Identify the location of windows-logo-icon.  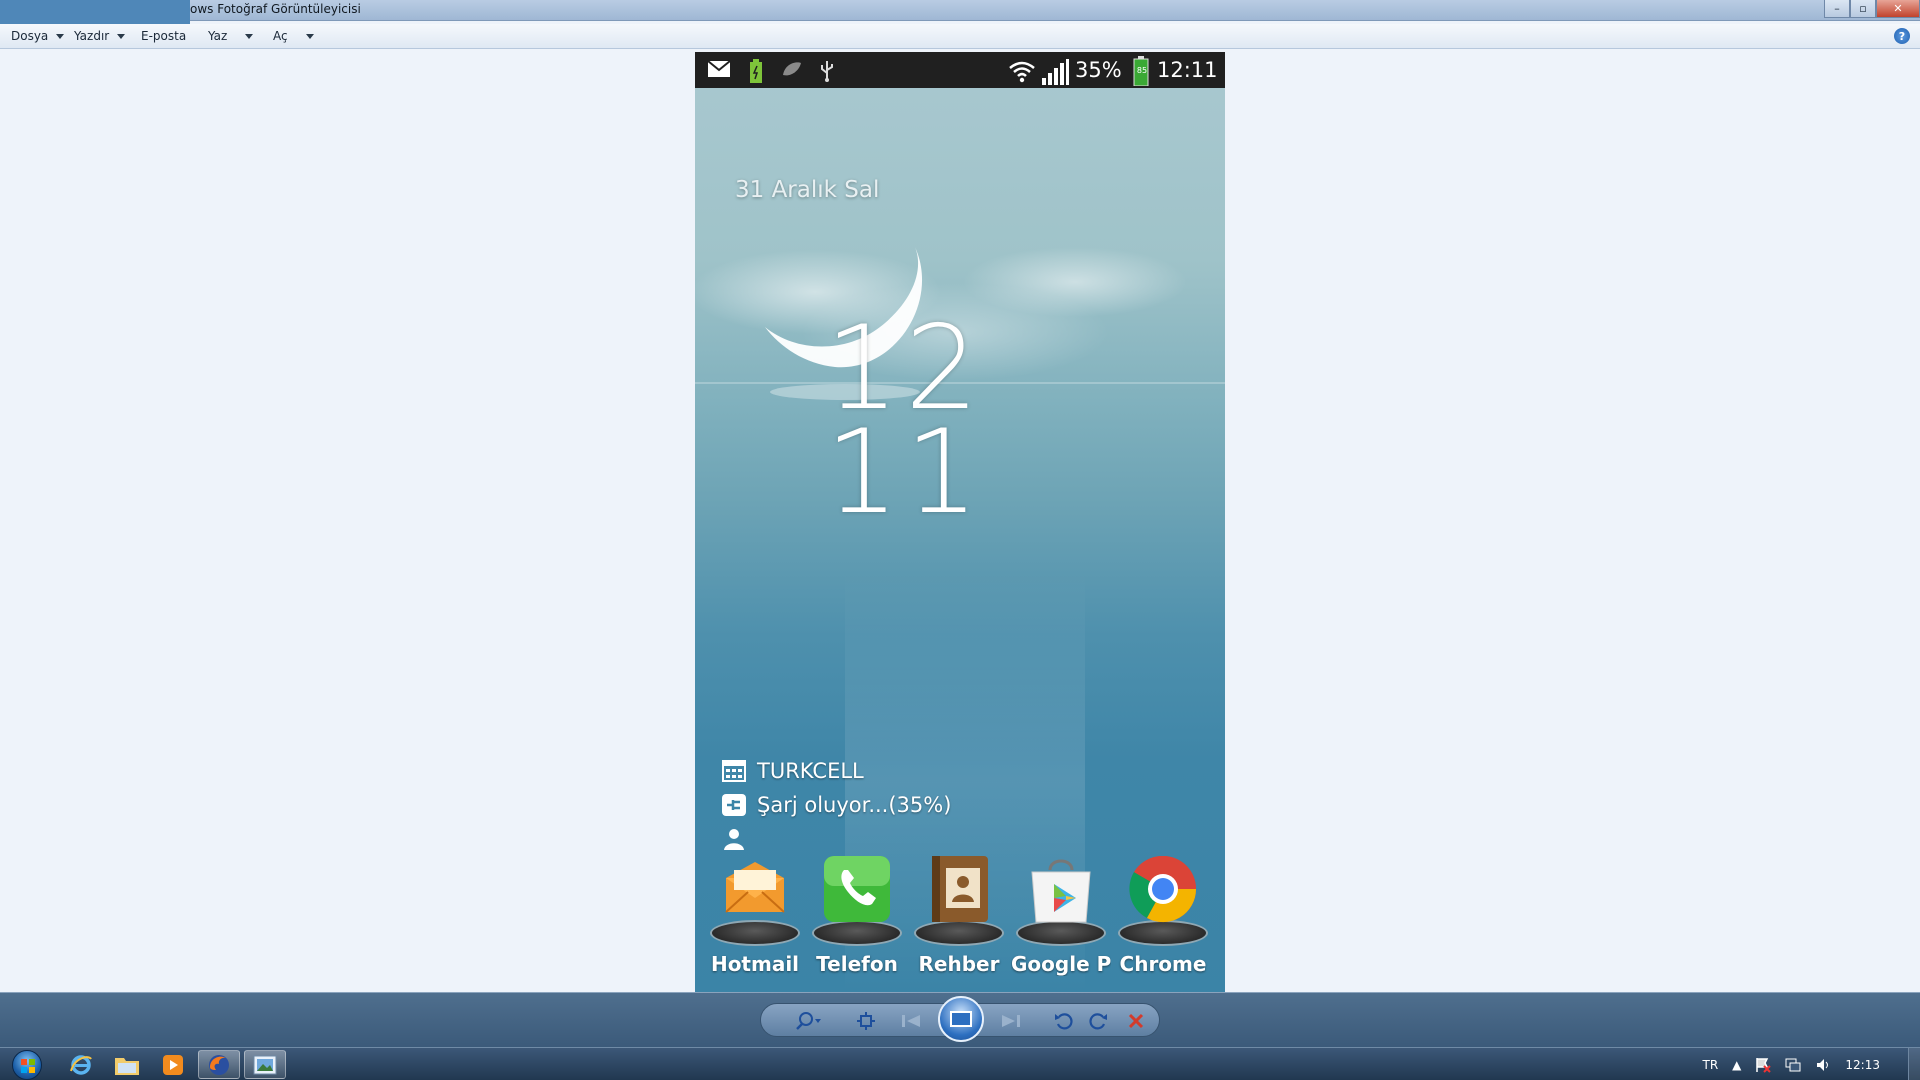
(27, 1064).